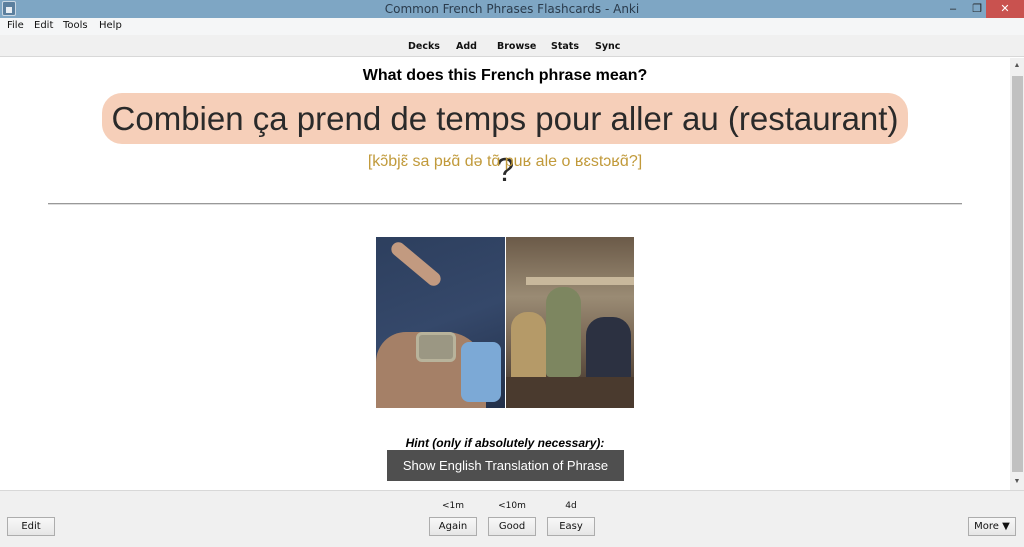 Image resolution: width=1024 pixels, height=547 pixels. What do you see at coordinates (424, 46) in the screenshot?
I see `toolbar-decks: Decks` at bounding box center [424, 46].